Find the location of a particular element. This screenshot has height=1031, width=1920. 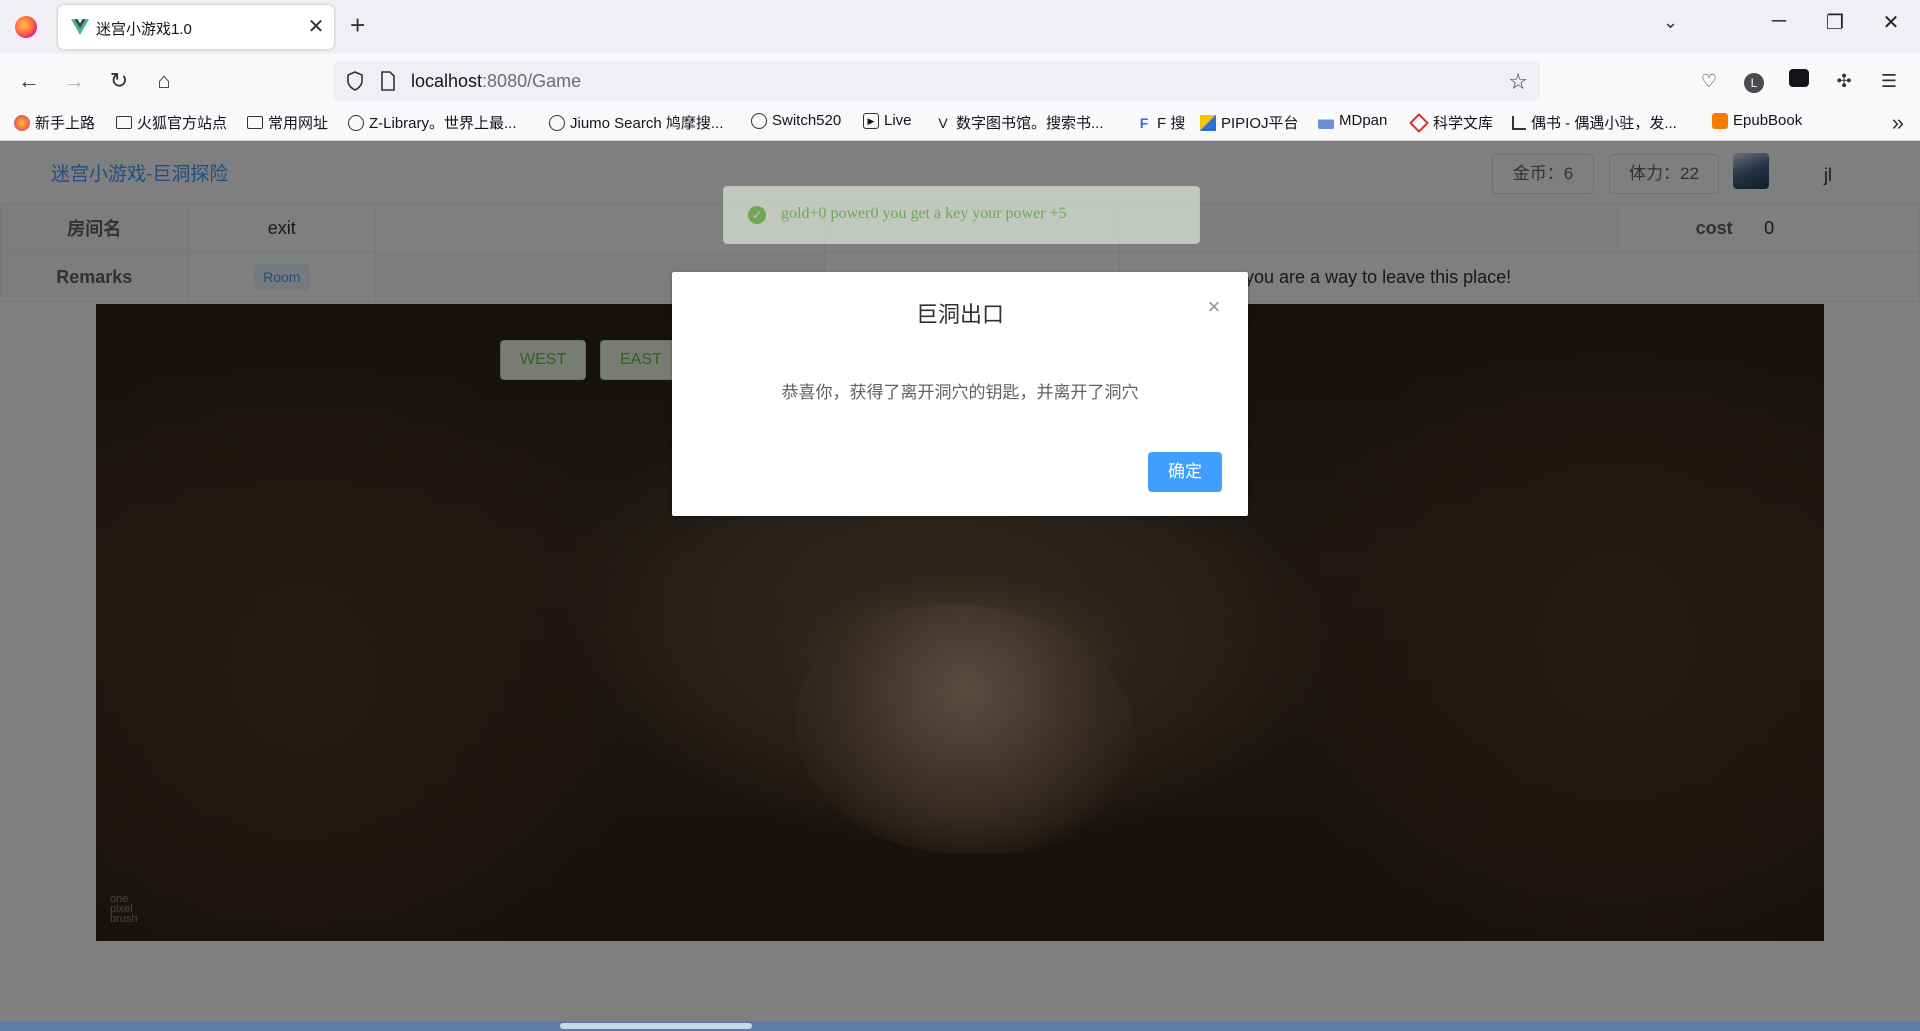

bookmarks-overflow-icon: » is located at coordinates (1898, 123).